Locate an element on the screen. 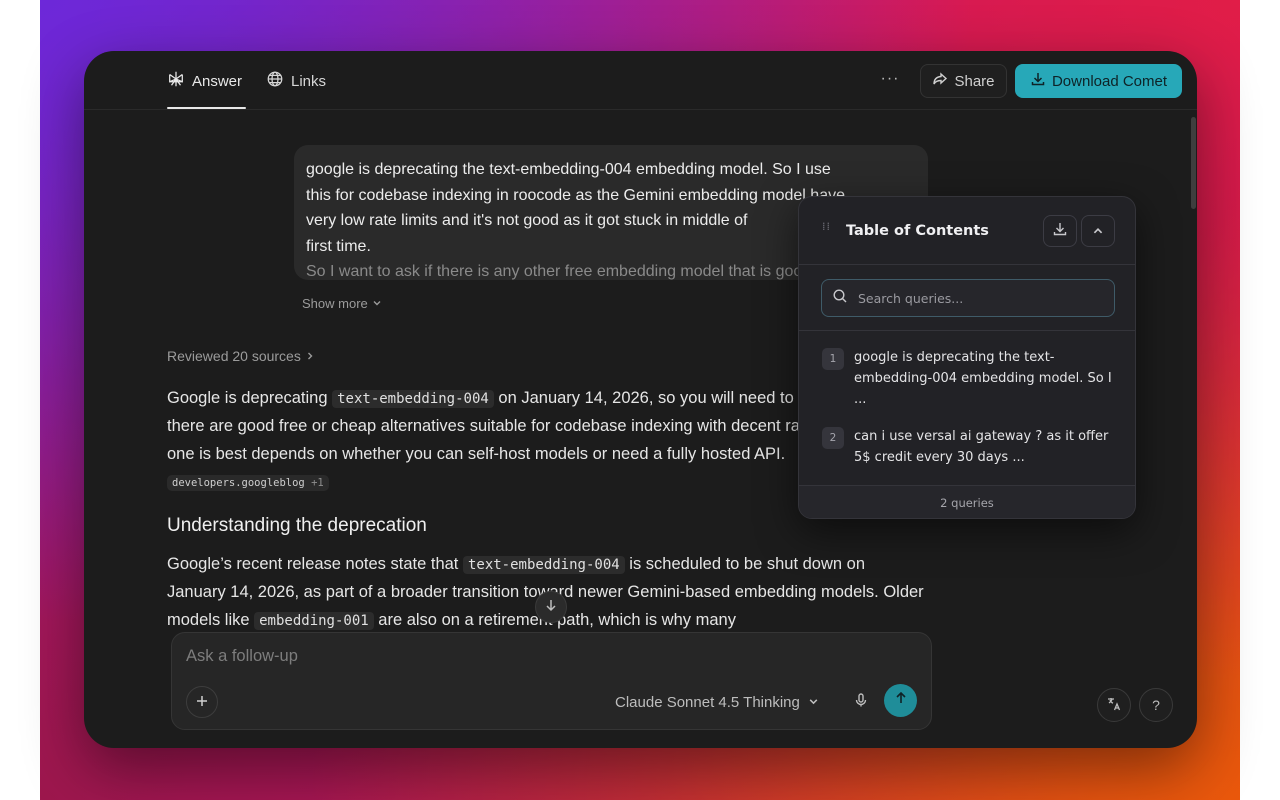 The height and width of the screenshot is (800, 1280). citation-badge: developers.googleblog +1 is located at coordinates (248, 482).